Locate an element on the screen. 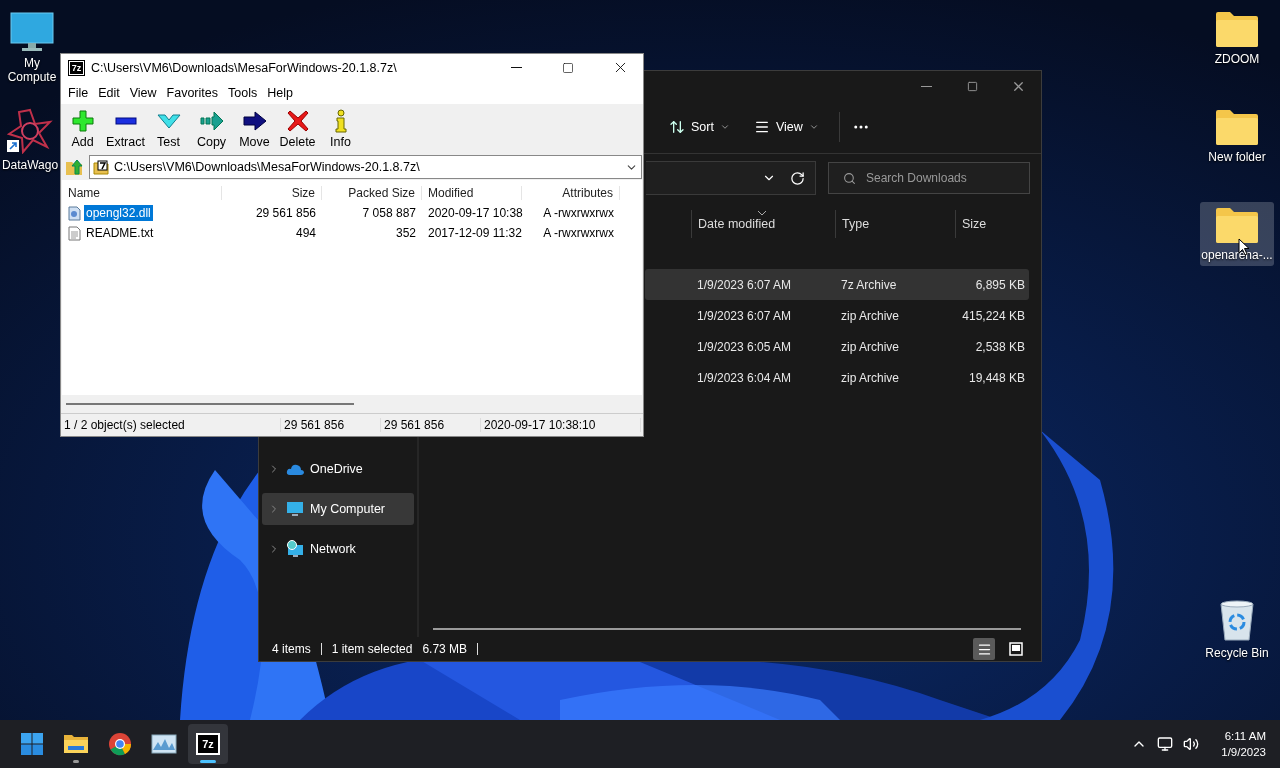 Image resolution: width=1280 pixels, height=768 pixels. nav-item: Network is located at coordinates (338, 549).